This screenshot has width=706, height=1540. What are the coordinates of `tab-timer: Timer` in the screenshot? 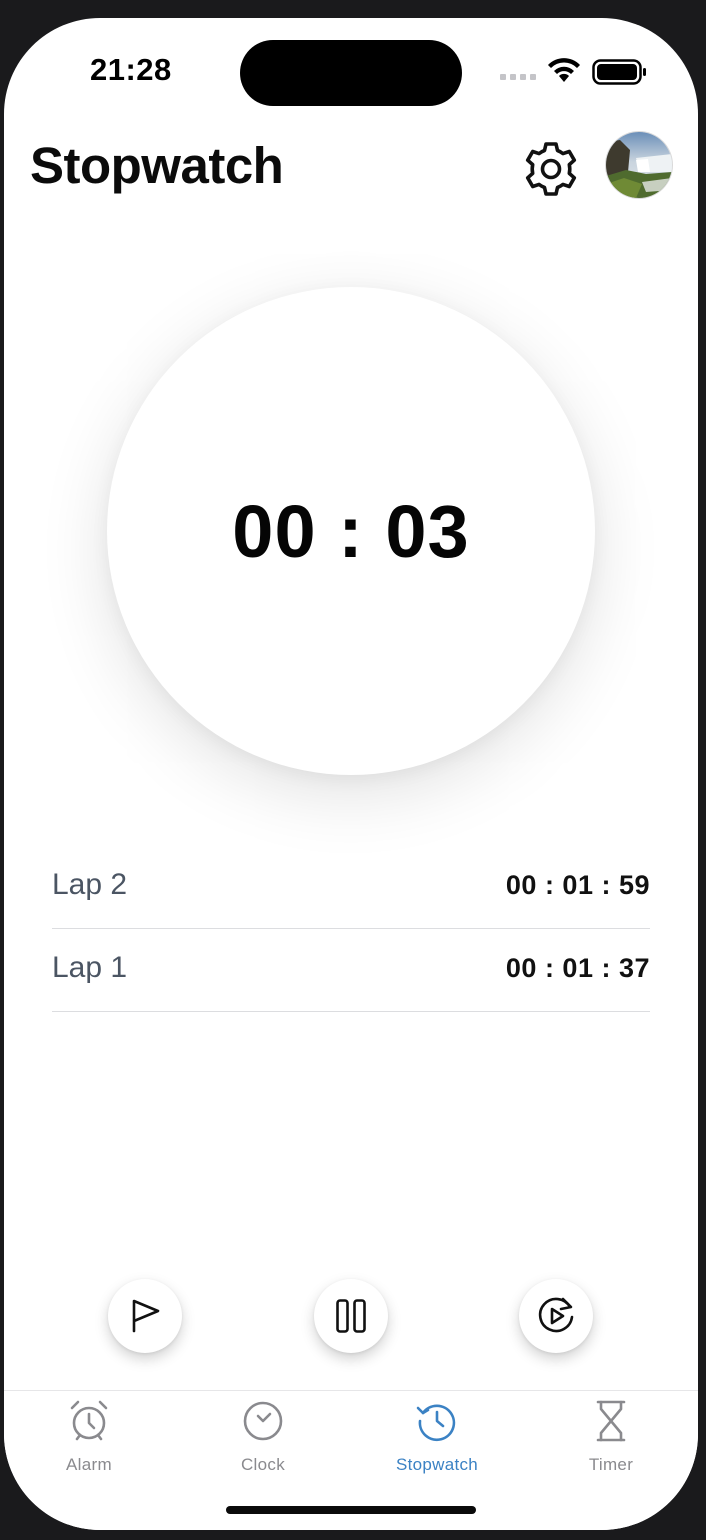 It's located at (611, 1437).